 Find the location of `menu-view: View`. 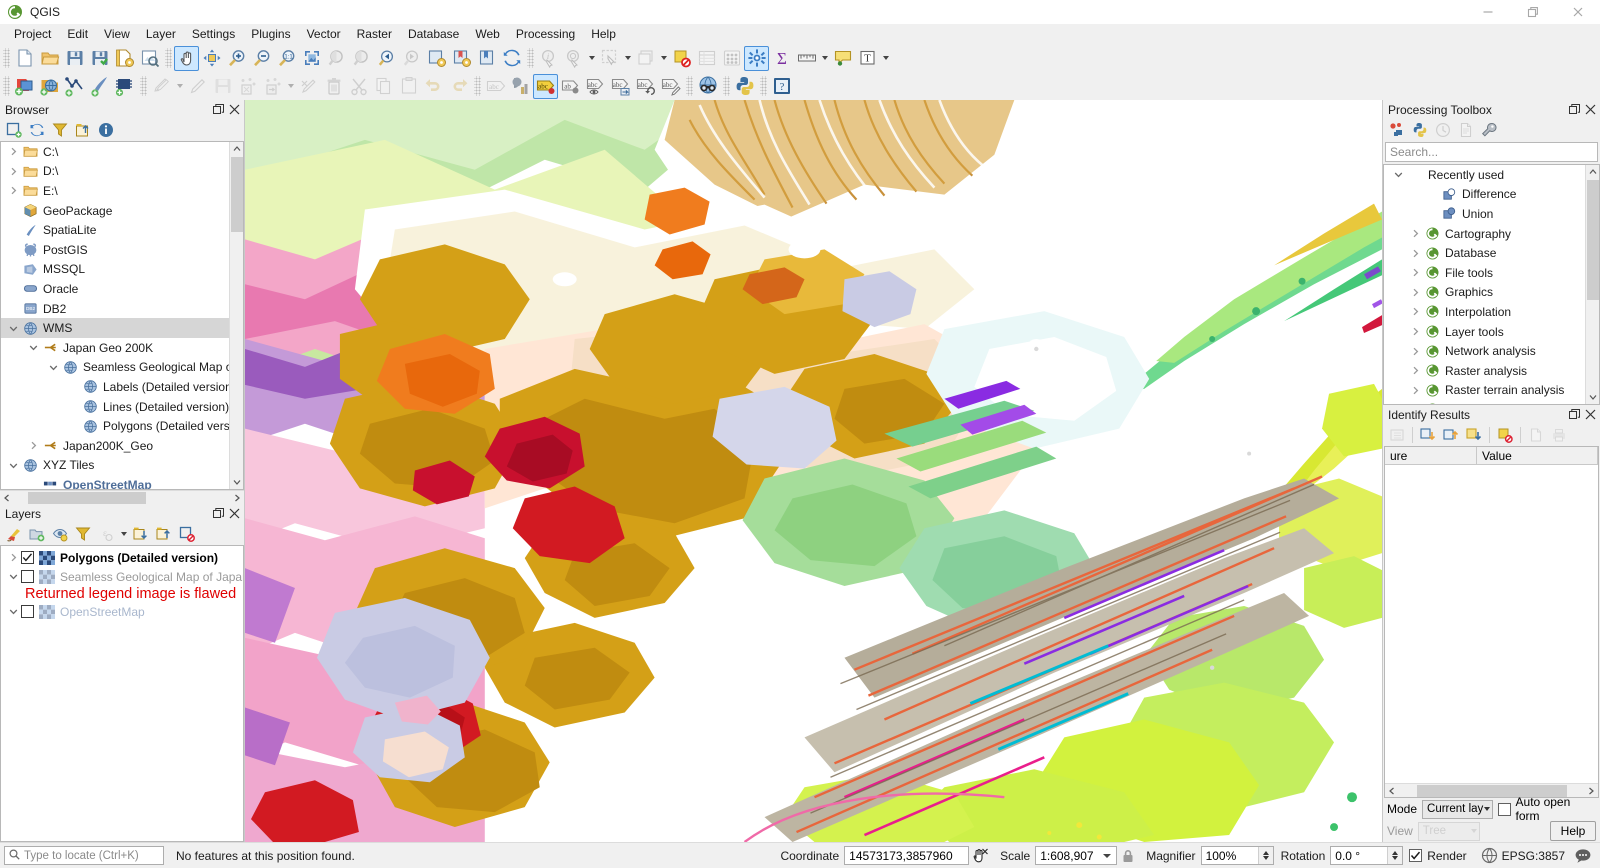

menu-view: View is located at coordinates (117, 34).